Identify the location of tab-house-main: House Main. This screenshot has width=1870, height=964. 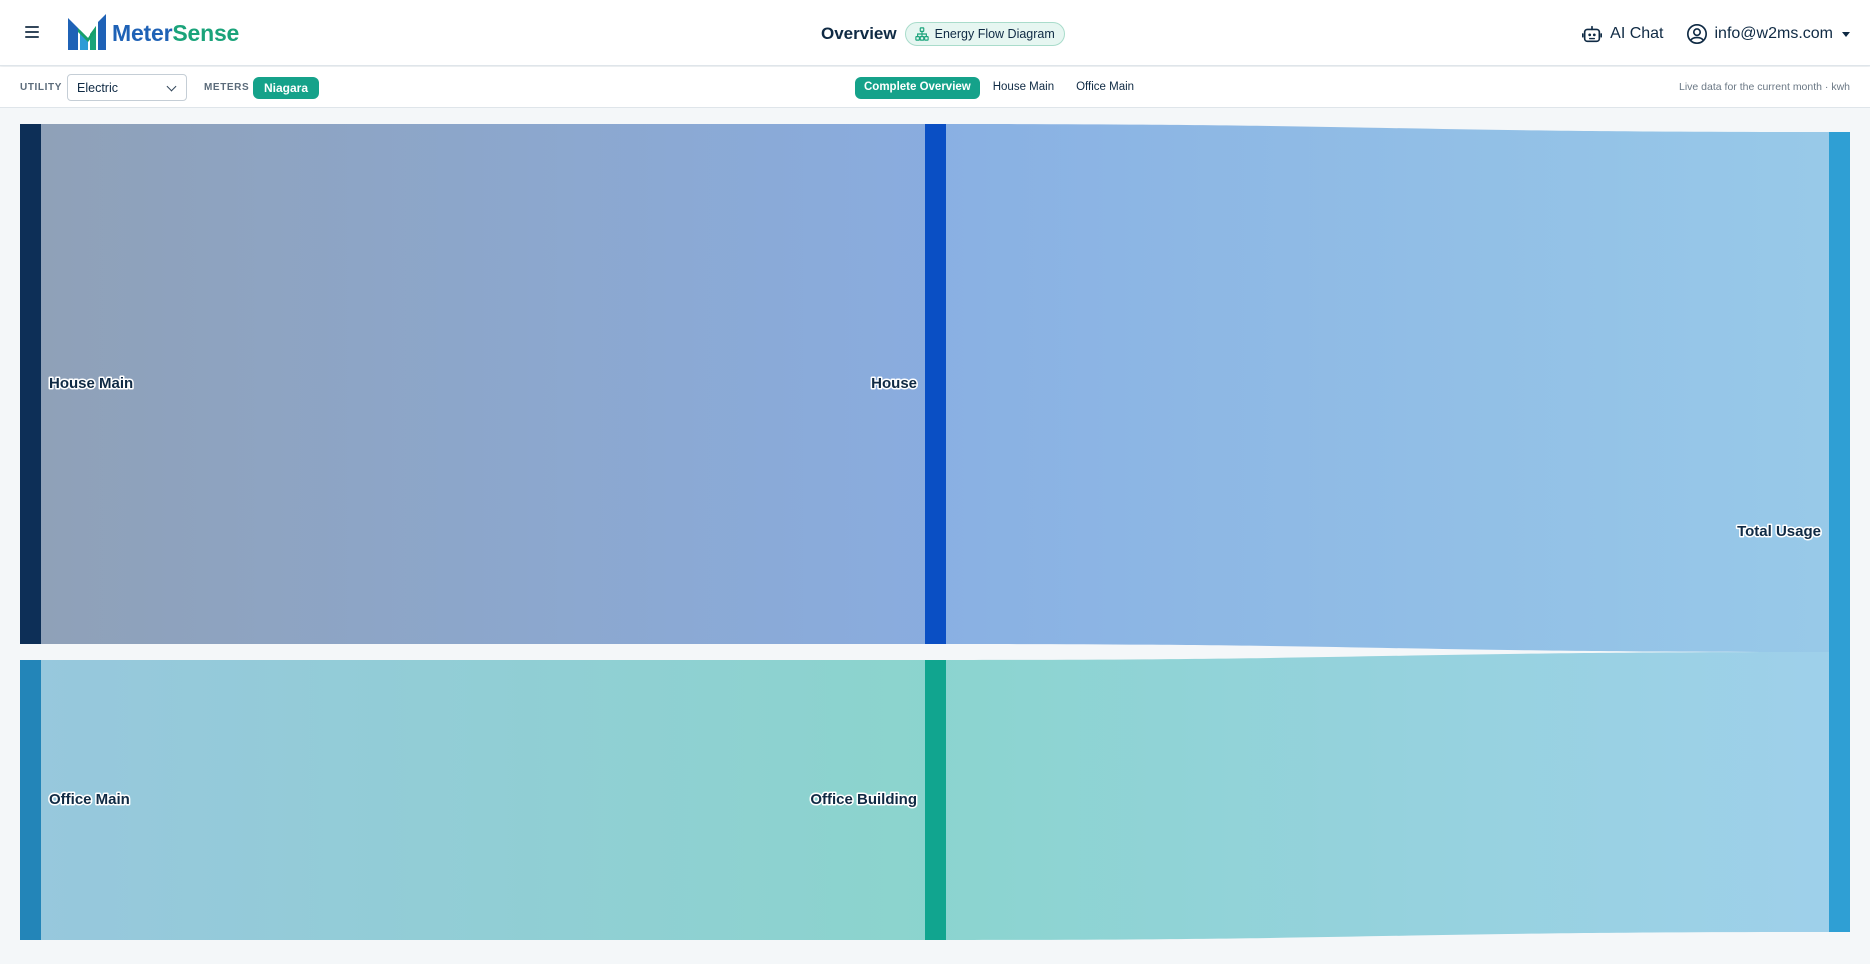
(1023, 88).